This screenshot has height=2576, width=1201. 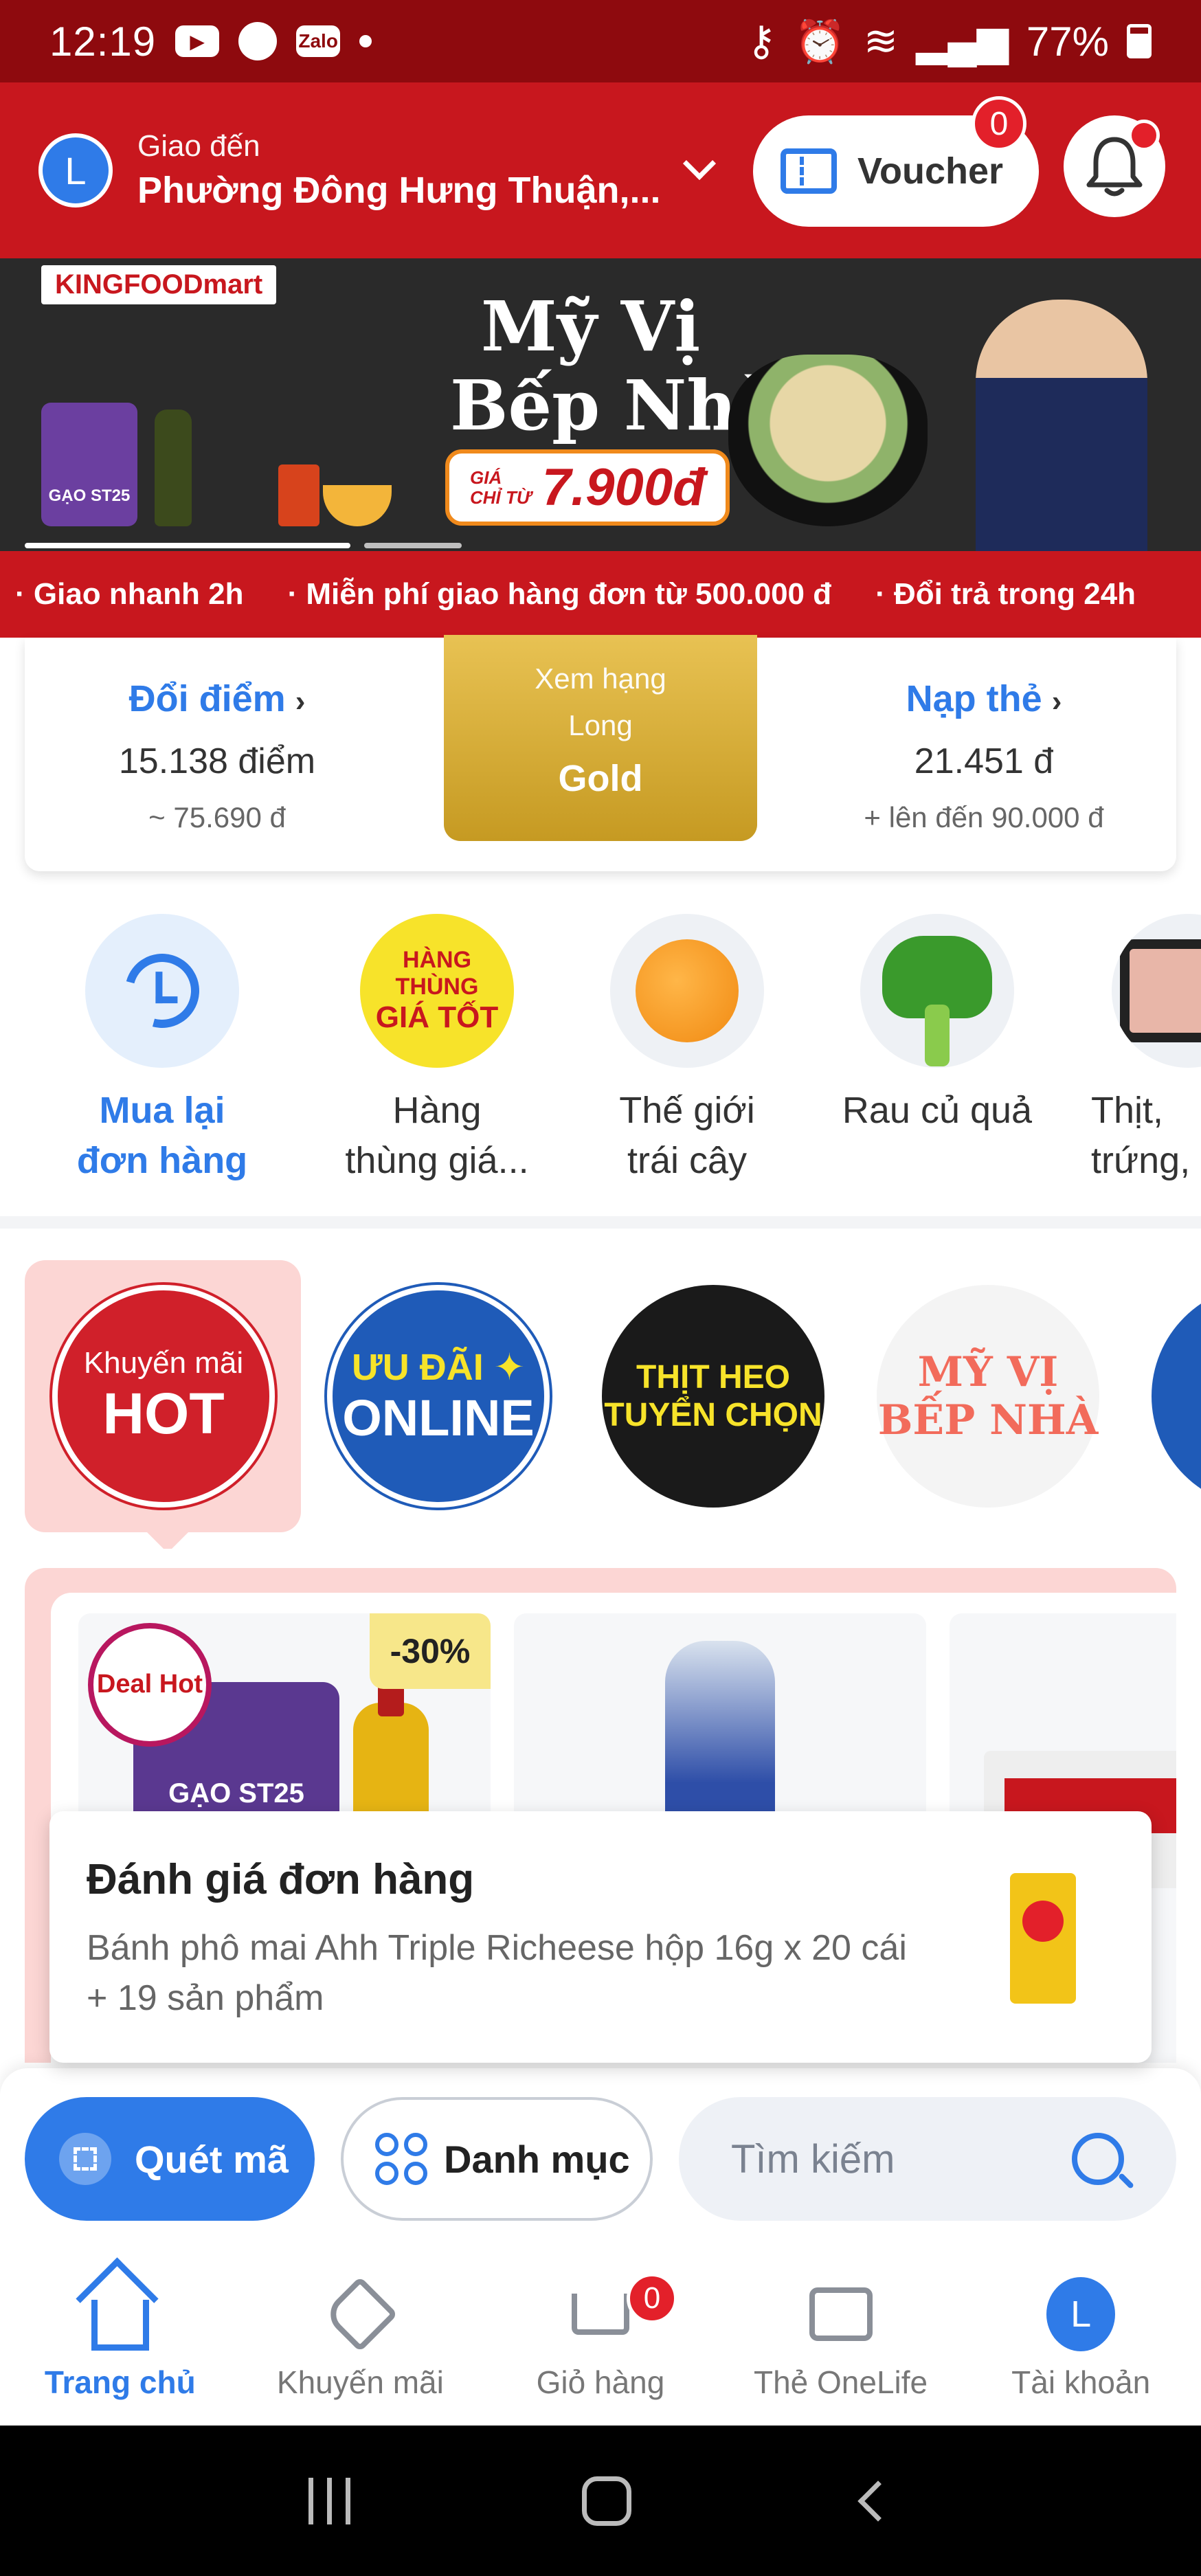 I want to click on grid-icon, so click(x=401, y=2159).